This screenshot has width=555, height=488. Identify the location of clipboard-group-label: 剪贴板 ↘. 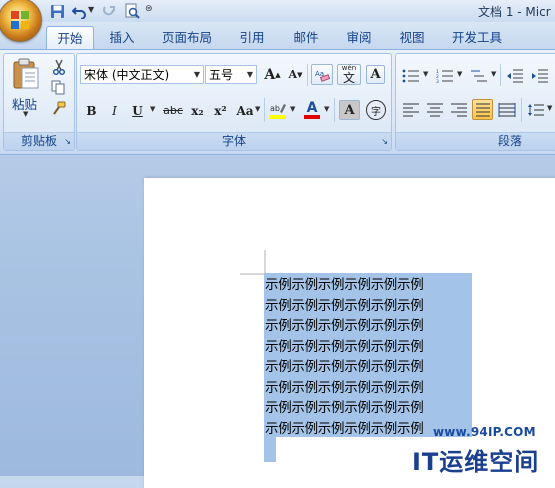
(39, 141).